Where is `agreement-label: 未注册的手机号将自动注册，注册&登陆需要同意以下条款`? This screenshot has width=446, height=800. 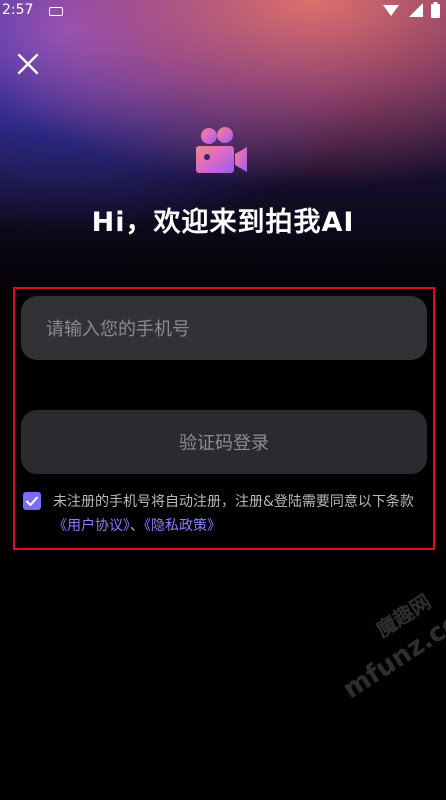
agreement-label: 未注册的手机号将自动注册，注册&登陆需要同意以下条款 is located at coordinates (233, 502).